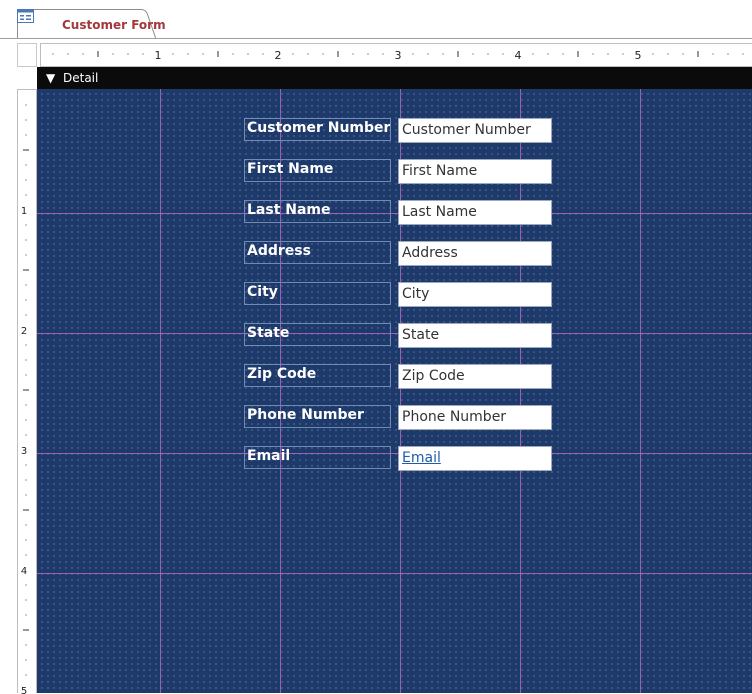 The width and height of the screenshot is (752, 694). What do you see at coordinates (475, 253) in the screenshot?
I see `textbox-address: Address` at bounding box center [475, 253].